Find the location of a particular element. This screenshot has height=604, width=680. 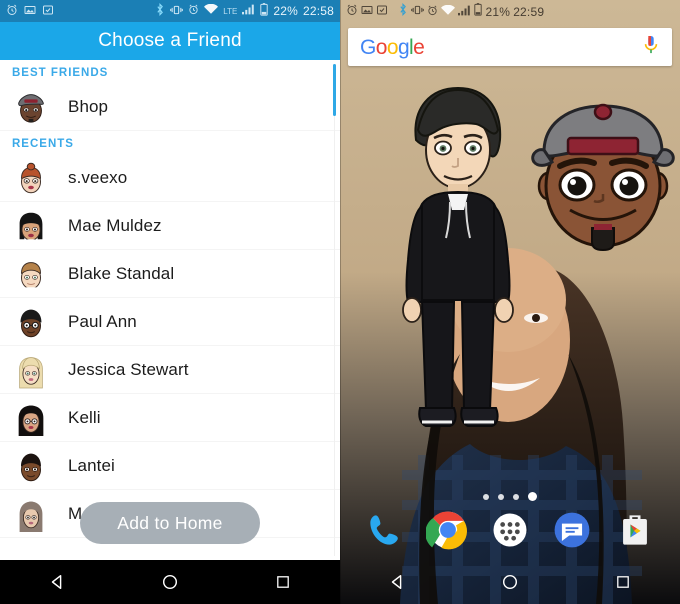

google-logo: Google is located at coordinates (392, 47).